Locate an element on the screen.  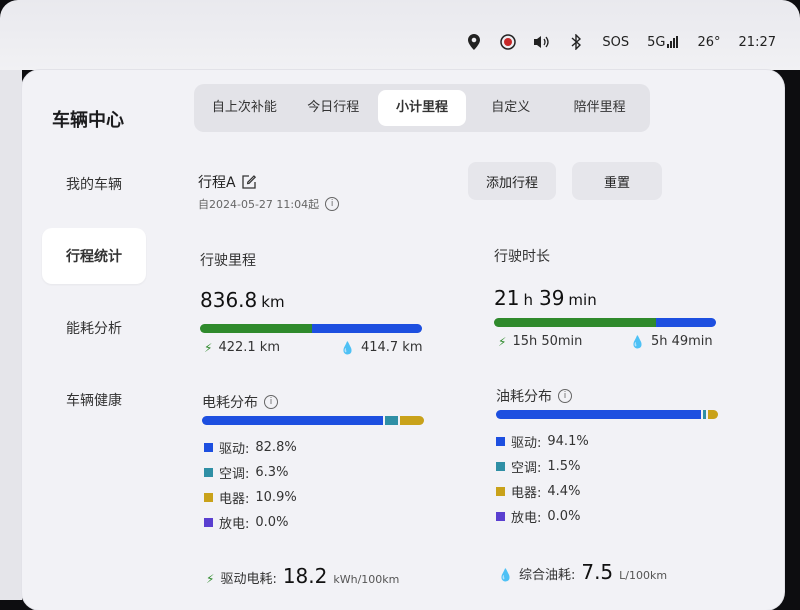
duration-value: 21 h 39 min is located at coordinates (545, 298).